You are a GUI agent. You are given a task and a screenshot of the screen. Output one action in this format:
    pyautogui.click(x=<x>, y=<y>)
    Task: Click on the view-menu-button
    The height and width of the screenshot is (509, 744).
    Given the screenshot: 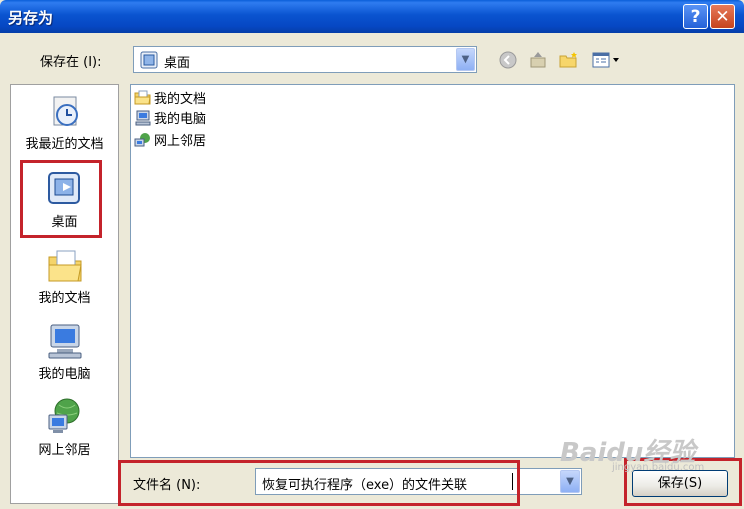 What is the action you would take?
    pyautogui.click(x=606, y=60)
    